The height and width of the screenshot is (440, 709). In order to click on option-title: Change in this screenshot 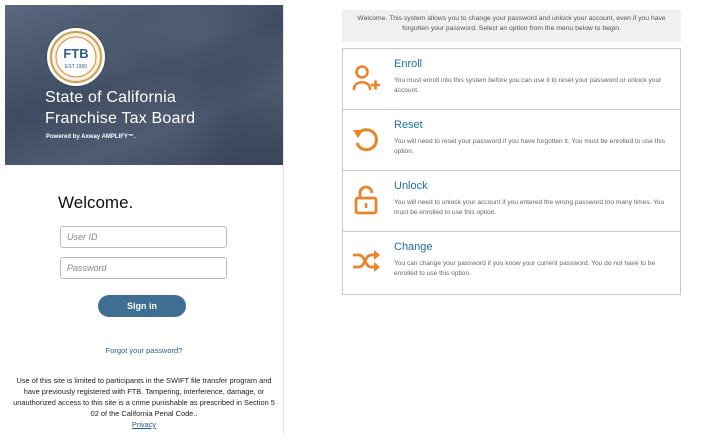, I will do `click(413, 247)`.